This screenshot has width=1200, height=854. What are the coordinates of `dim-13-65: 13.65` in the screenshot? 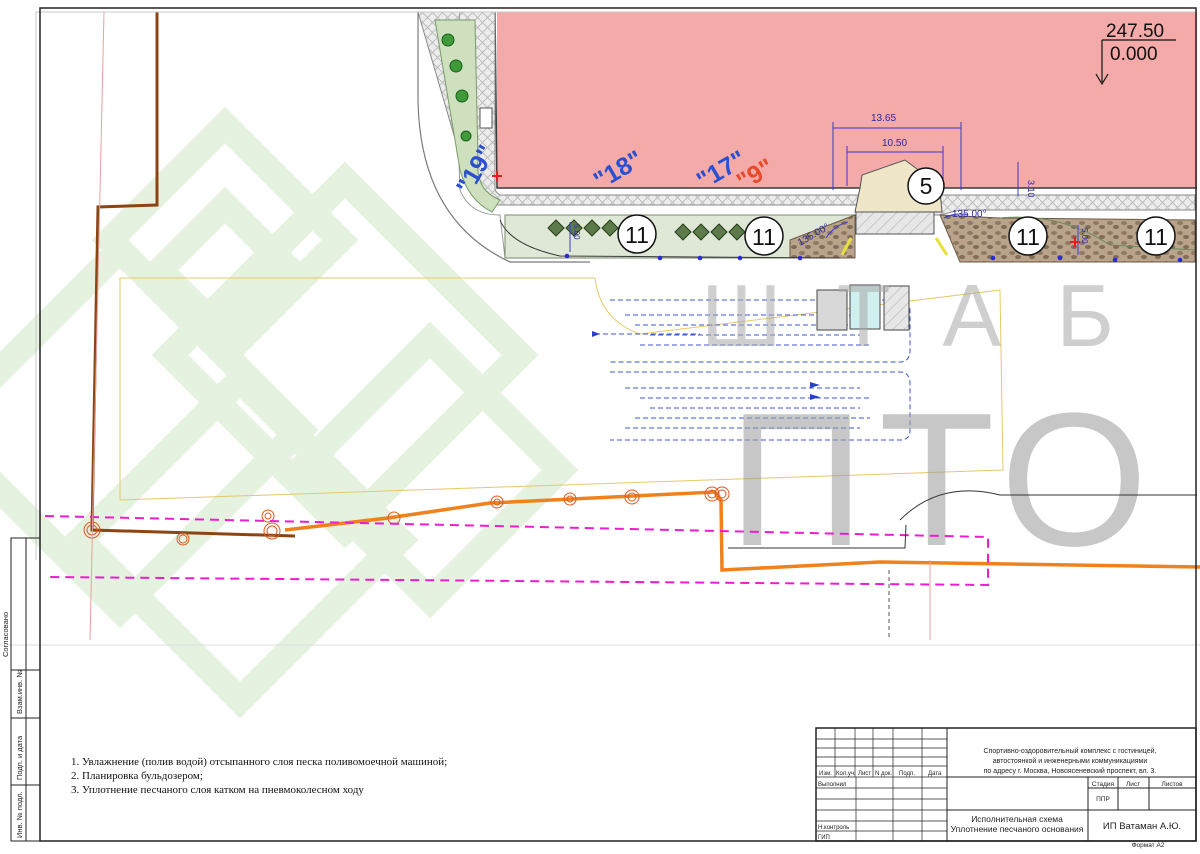 It's located at (883, 118).